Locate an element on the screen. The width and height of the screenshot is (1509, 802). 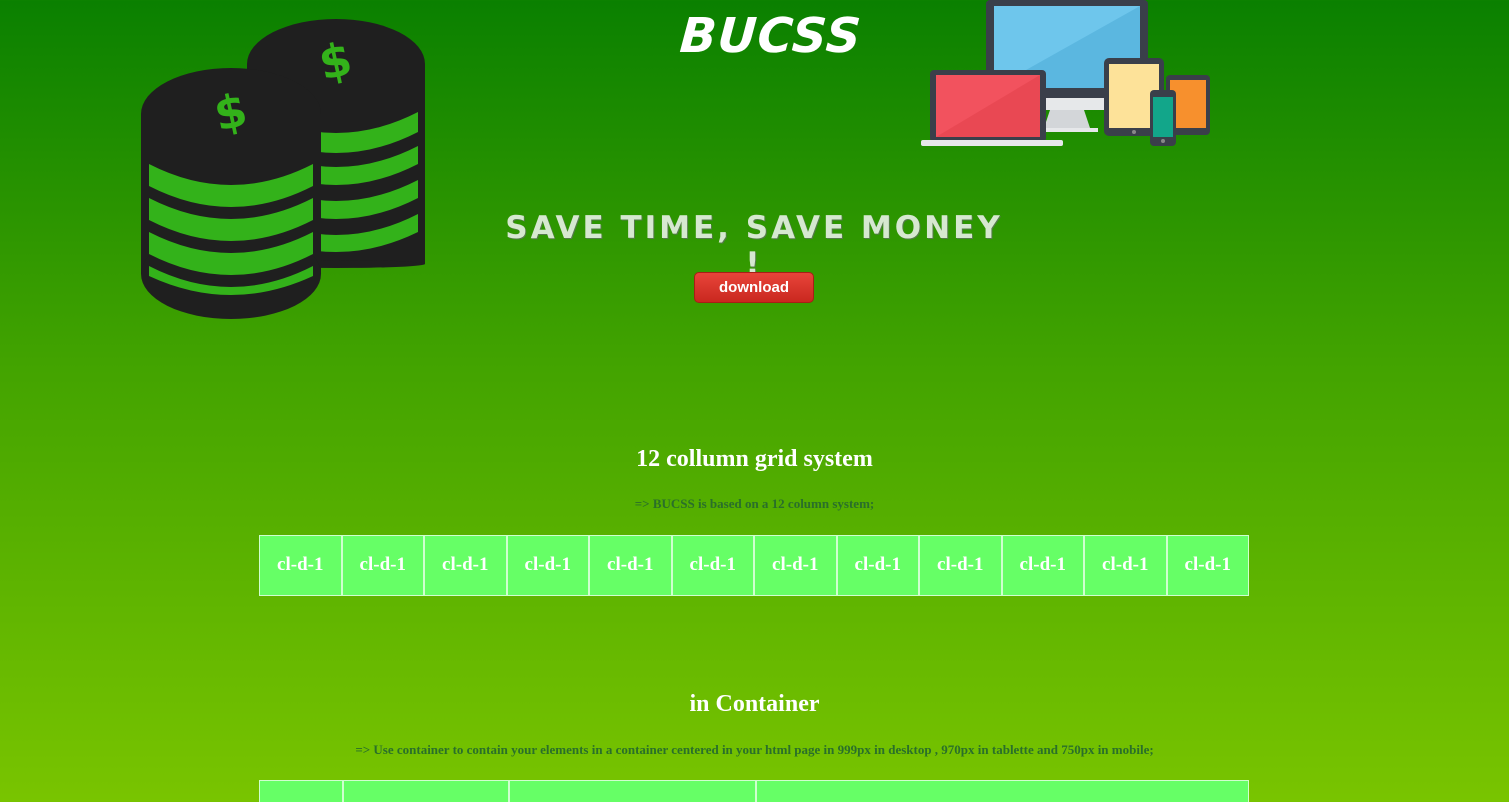
responsive-devices-icon is located at coordinates (1065, 73).